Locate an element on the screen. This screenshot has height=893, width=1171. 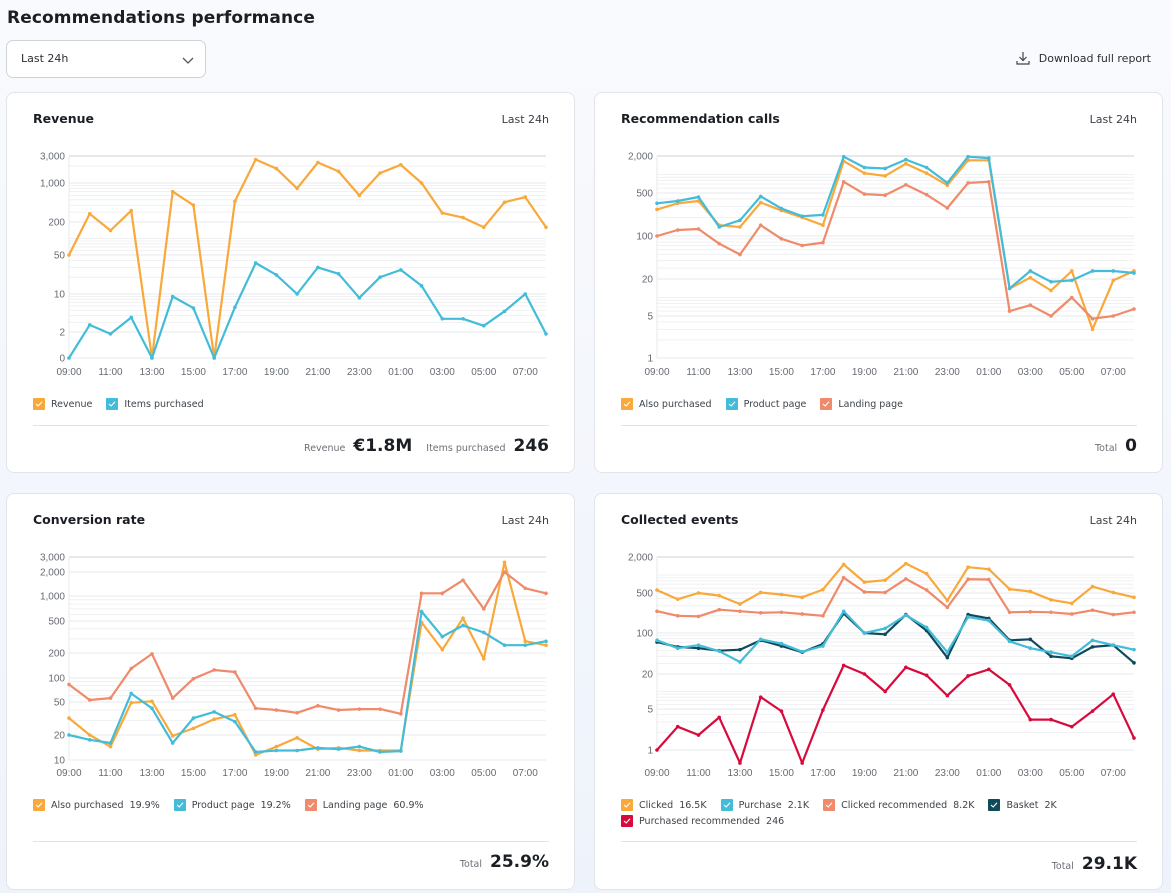
legend-item-basket: Basket 2K is located at coordinates (1022, 805).